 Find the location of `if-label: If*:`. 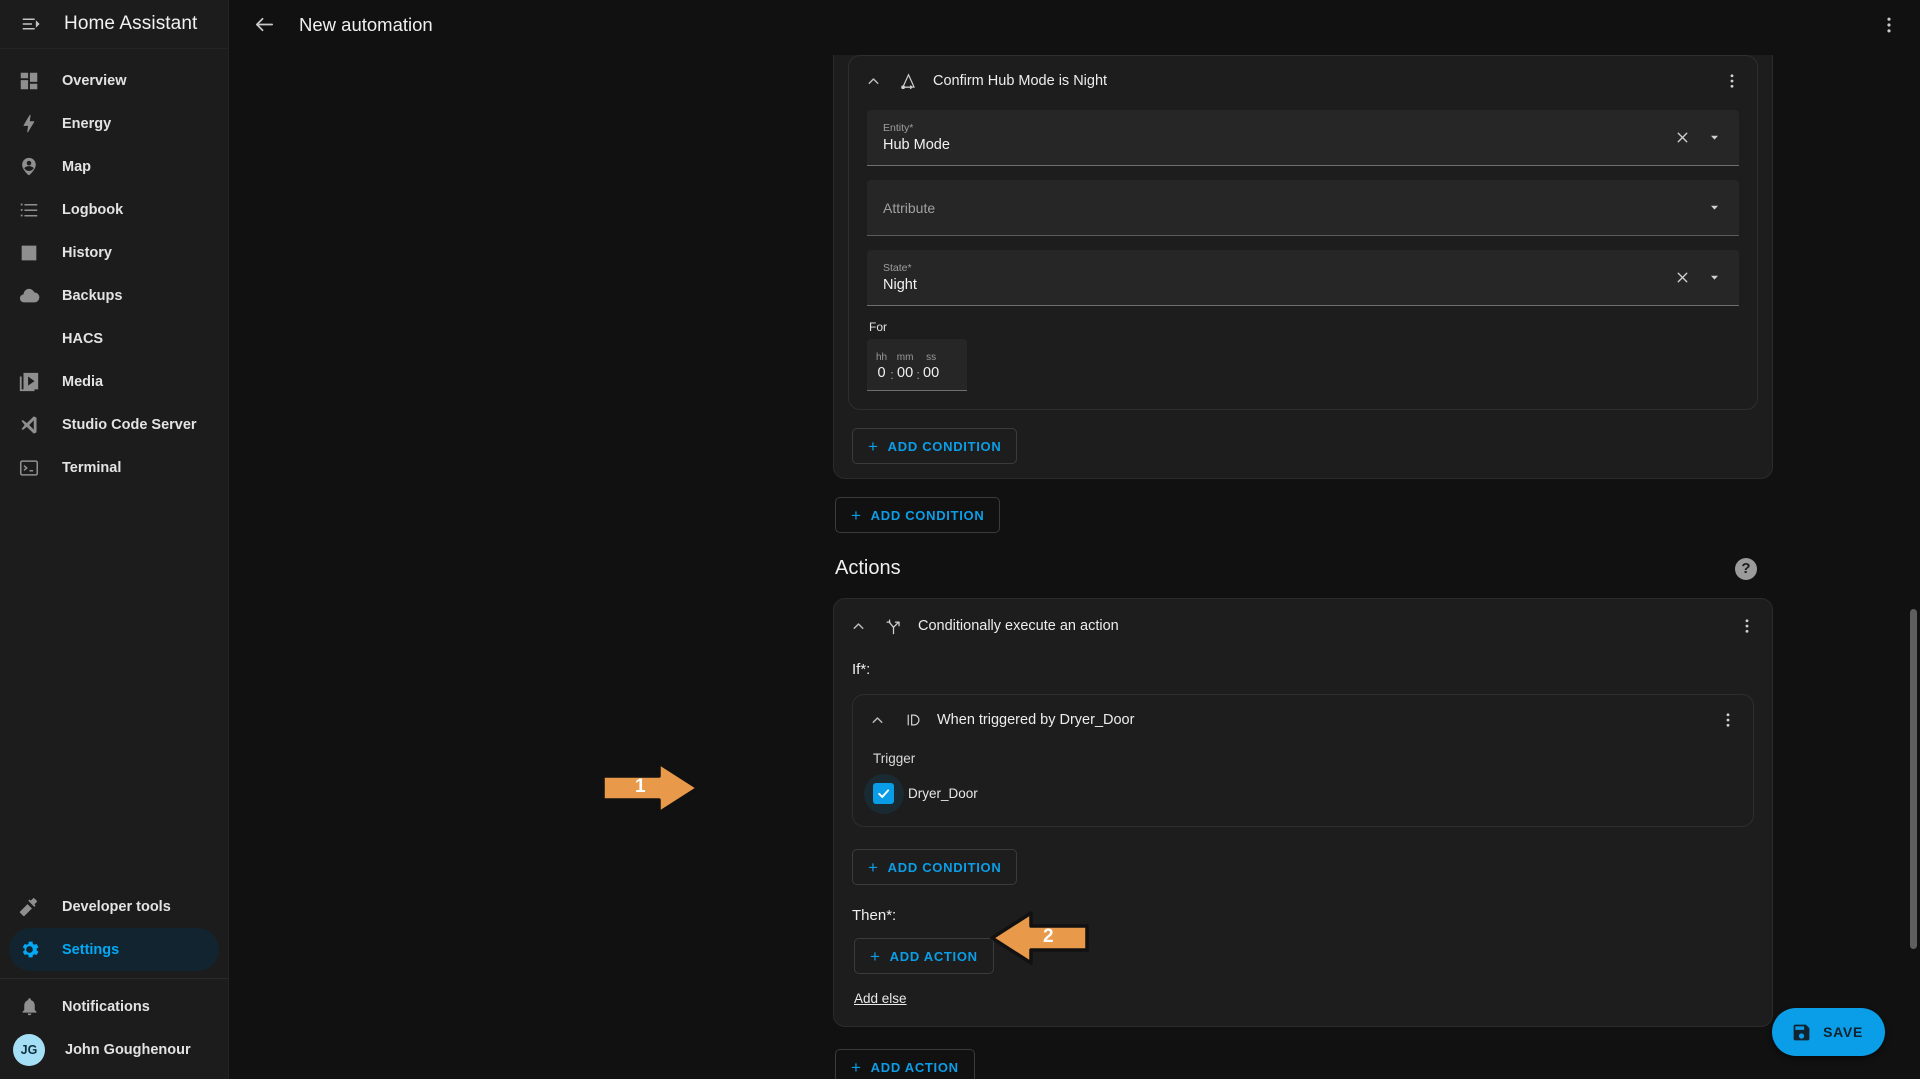

if-label: If*: is located at coordinates (861, 669).